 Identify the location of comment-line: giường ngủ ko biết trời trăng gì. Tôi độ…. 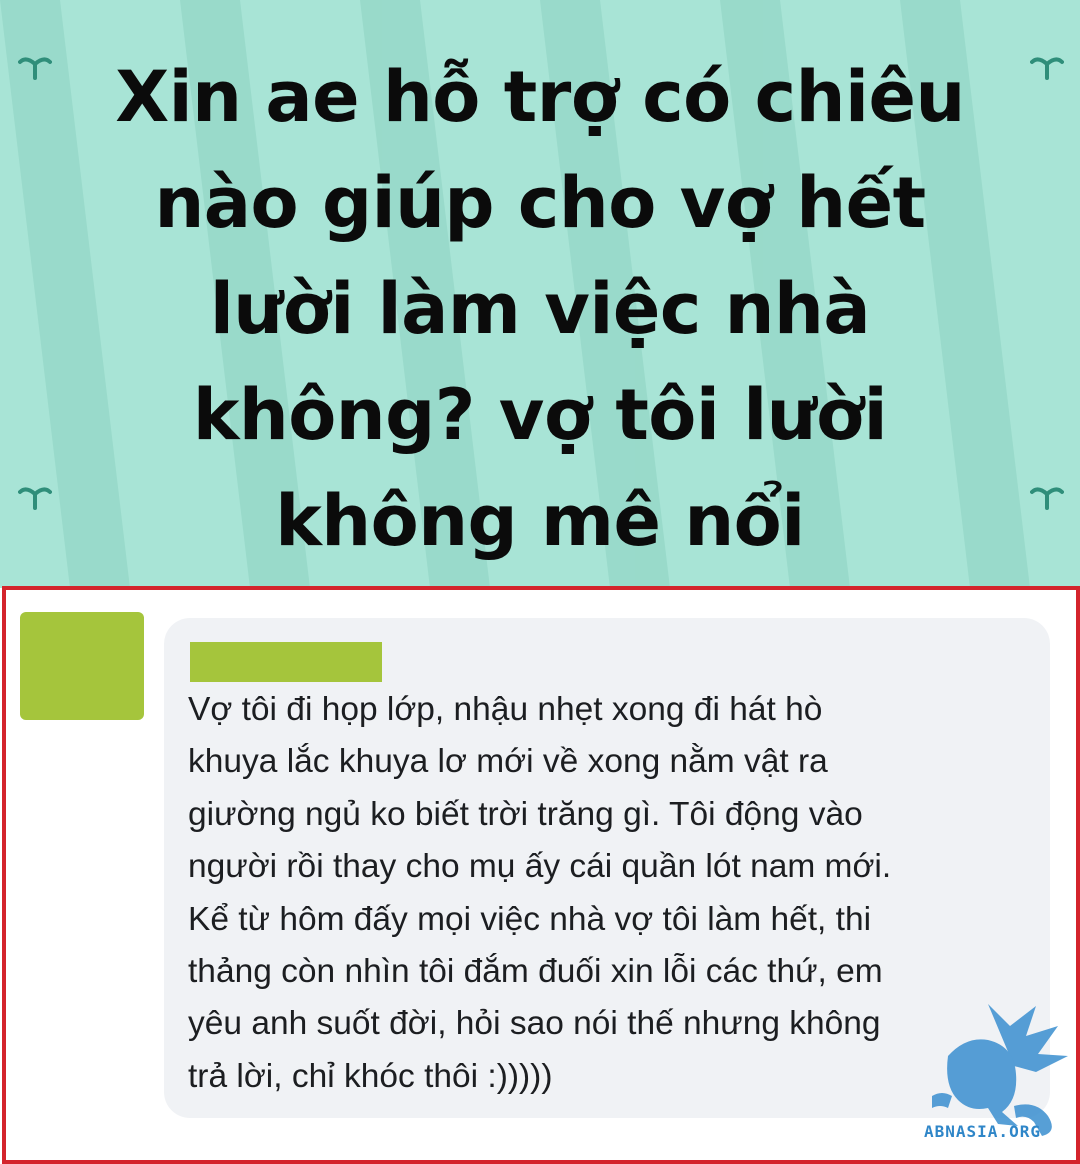
(525, 814).